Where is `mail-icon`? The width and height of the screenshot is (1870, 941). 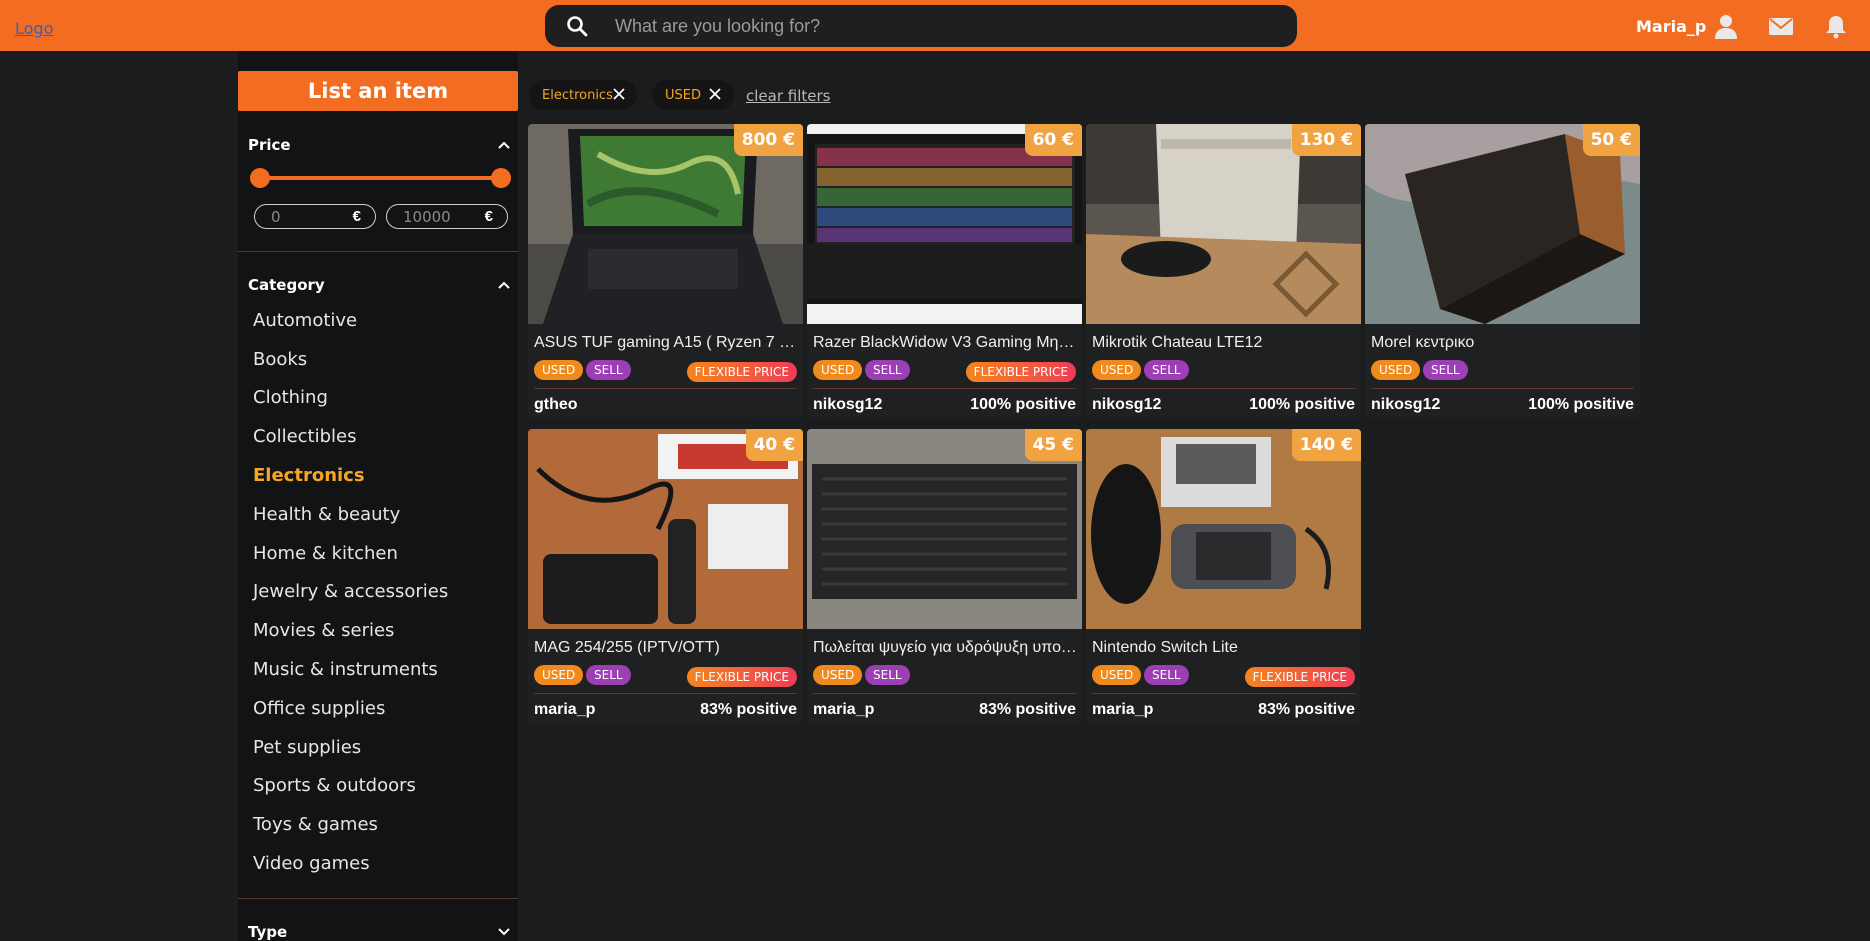 mail-icon is located at coordinates (1781, 26).